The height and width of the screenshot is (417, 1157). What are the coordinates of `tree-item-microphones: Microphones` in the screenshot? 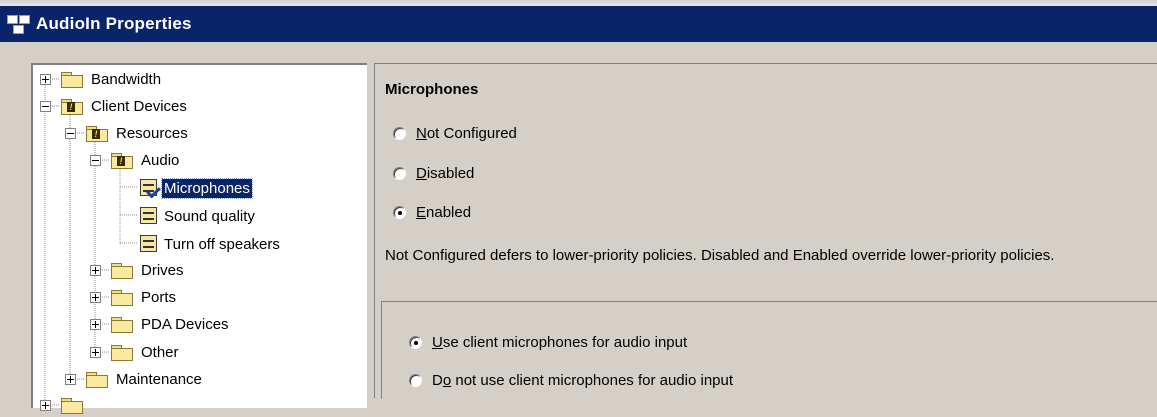 It's located at (195, 188).